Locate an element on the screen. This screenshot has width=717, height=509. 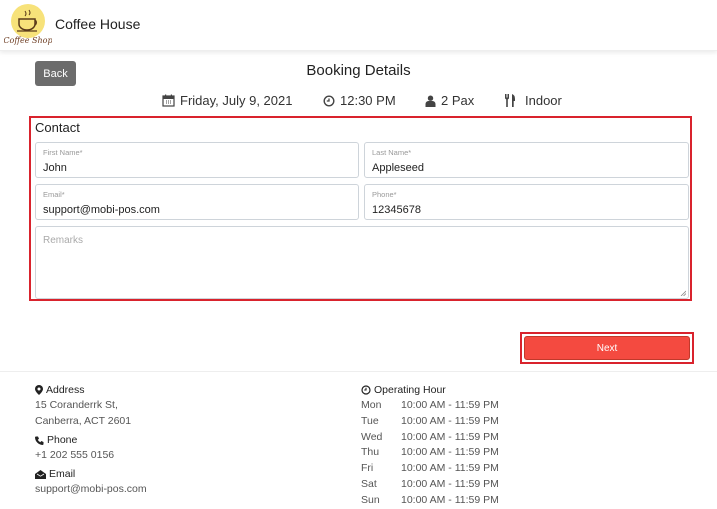
first-name-label: First Name* is located at coordinates (63, 152).